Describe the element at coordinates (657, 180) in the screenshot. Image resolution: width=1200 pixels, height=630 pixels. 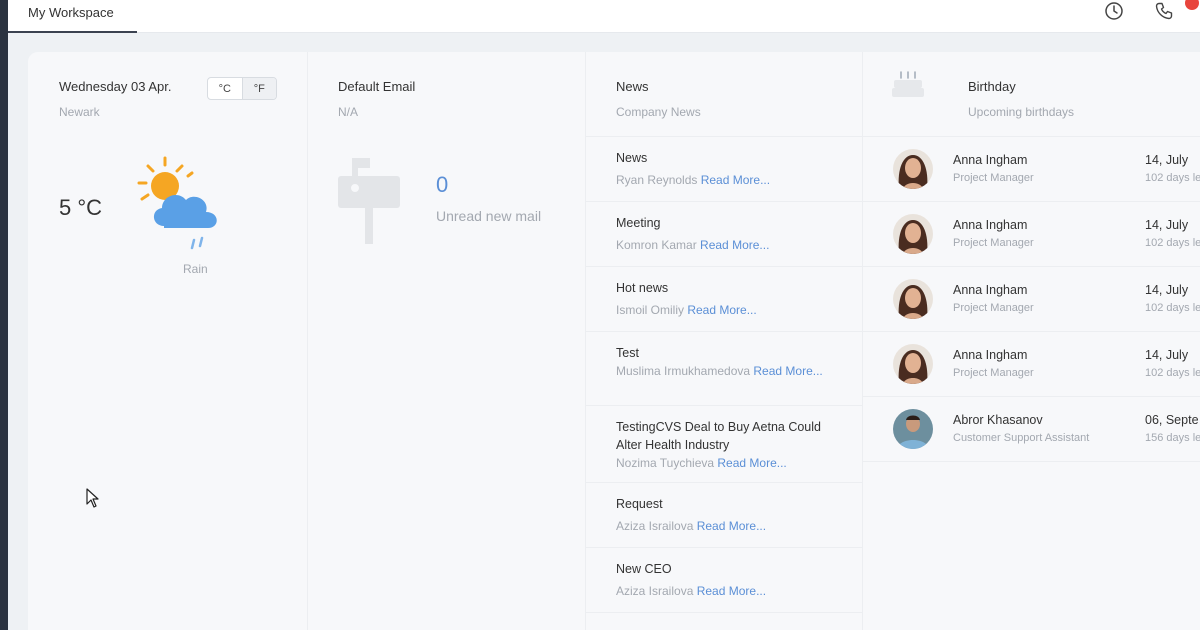
I see `news-item-author: Ryan Reynolds` at that location.